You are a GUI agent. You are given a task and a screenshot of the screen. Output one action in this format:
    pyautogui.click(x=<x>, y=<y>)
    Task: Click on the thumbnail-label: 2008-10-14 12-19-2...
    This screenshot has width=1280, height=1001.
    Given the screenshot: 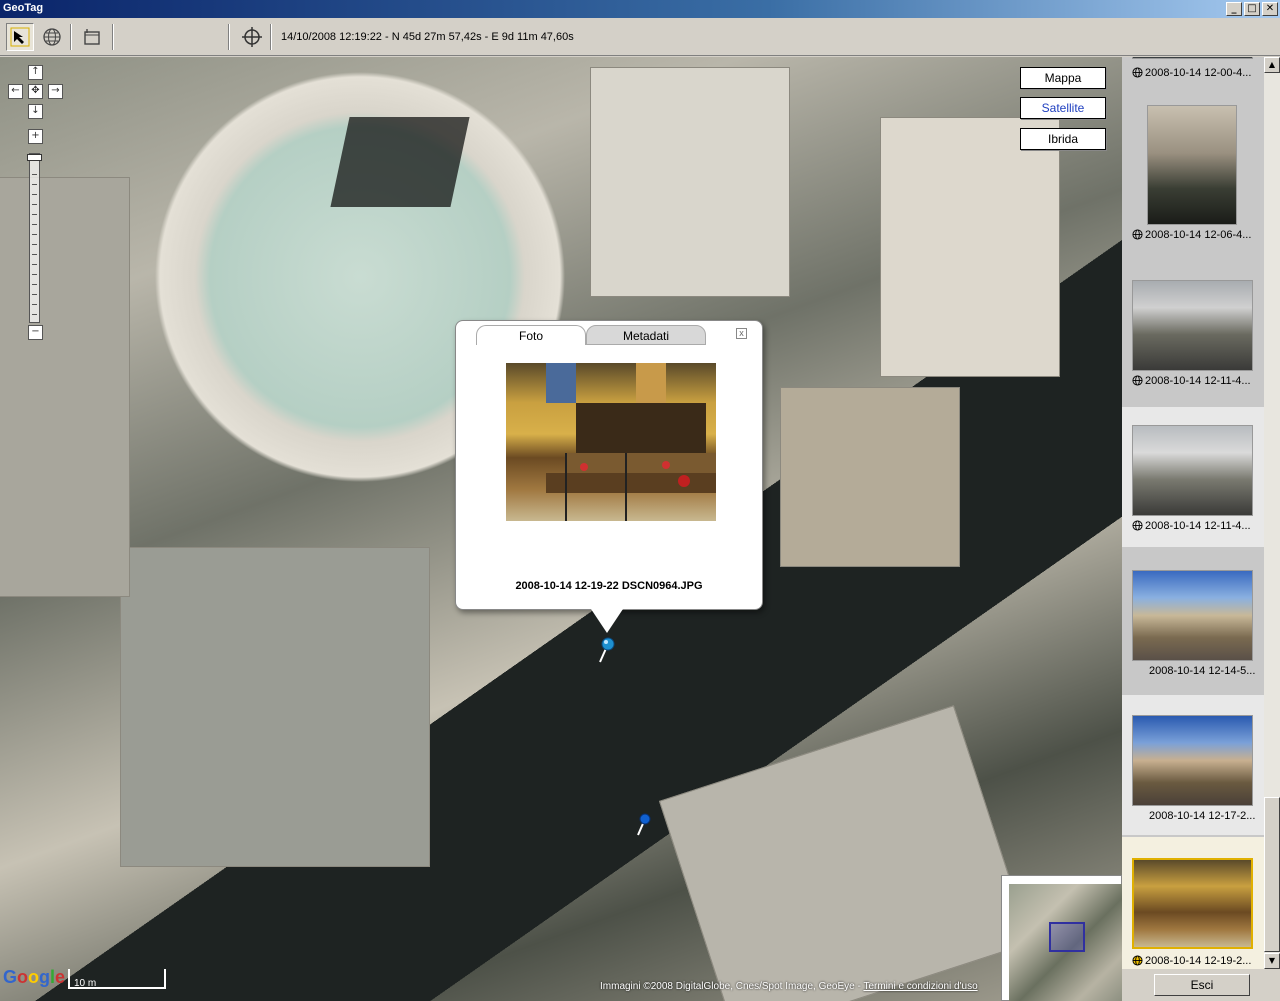 What is the action you would take?
    pyautogui.click(x=1198, y=961)
    